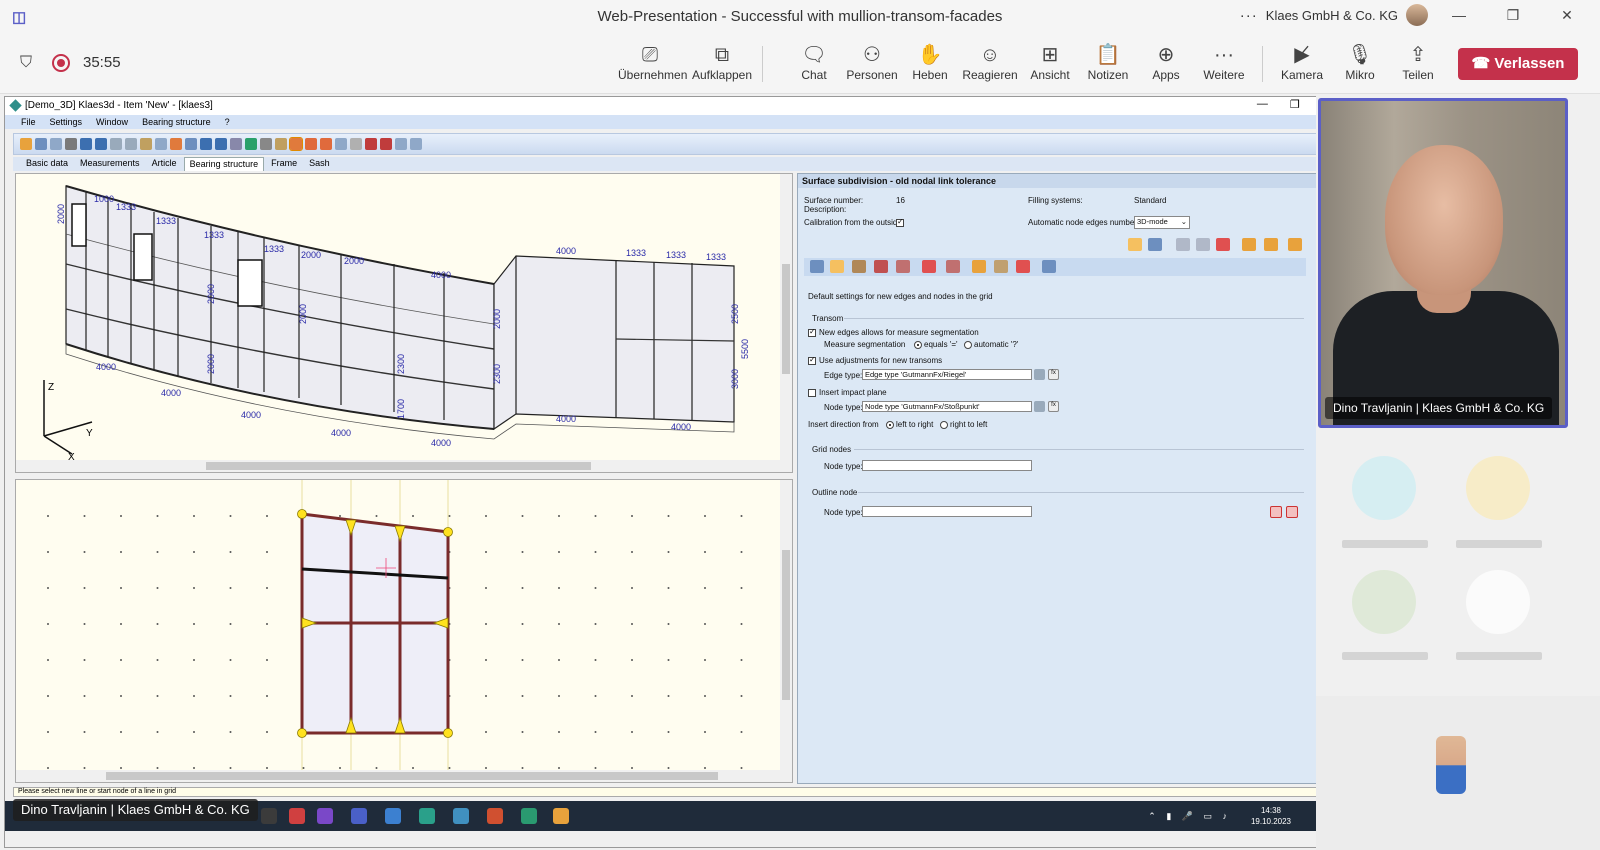 This screenshot has height=850, width=1600. Describe the element at coordinates (944, 424) in the screenshot. I see `rtl-radio` at that location.